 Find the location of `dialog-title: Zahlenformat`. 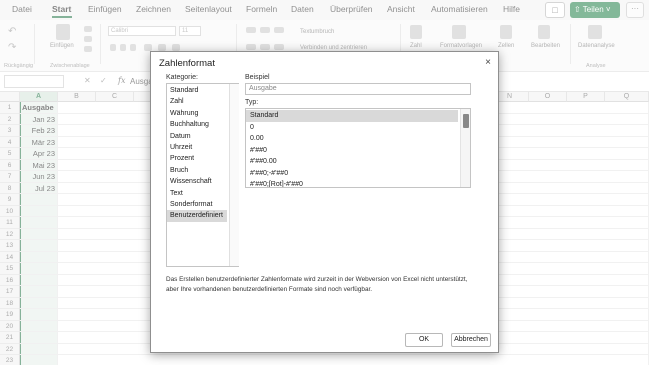

dialog-title: Zahlenformat is located at coordinates (187, 63).